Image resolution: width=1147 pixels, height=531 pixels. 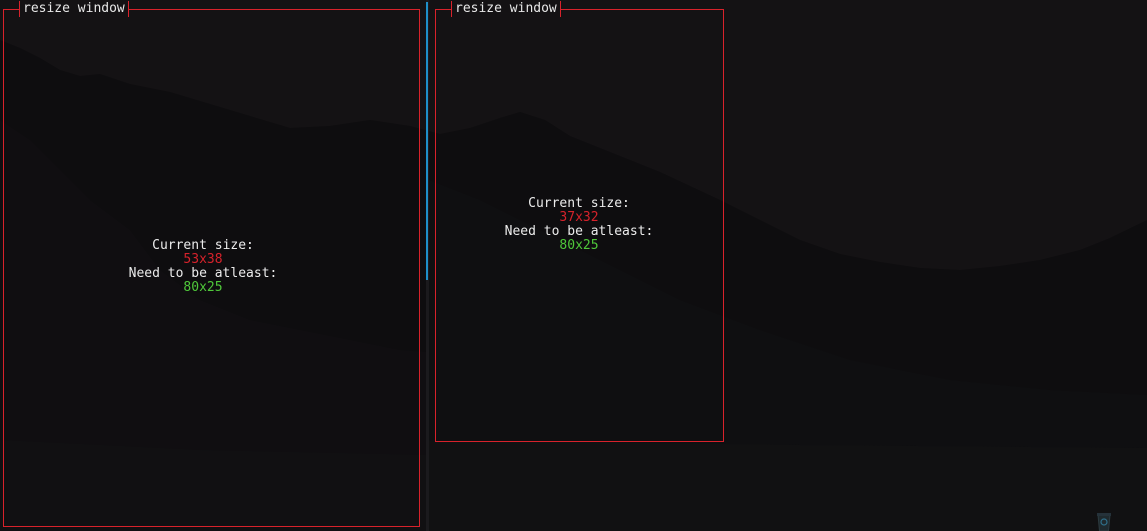 What do you see at coordinates (579, 217) in the screenshot?
I see `current-size-value: 37x32` at bounding box center [579, 217].